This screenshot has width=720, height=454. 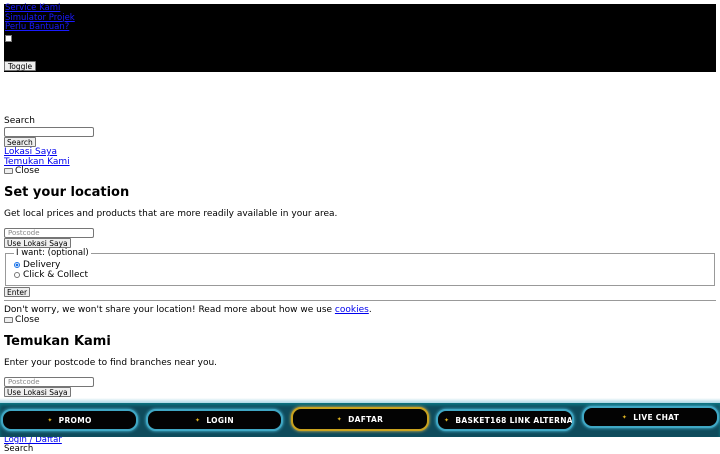 What do you see at coordinates (17, 264) in the screenshot?
I see `radio-selected-icon` at bounding box center [17, 264].